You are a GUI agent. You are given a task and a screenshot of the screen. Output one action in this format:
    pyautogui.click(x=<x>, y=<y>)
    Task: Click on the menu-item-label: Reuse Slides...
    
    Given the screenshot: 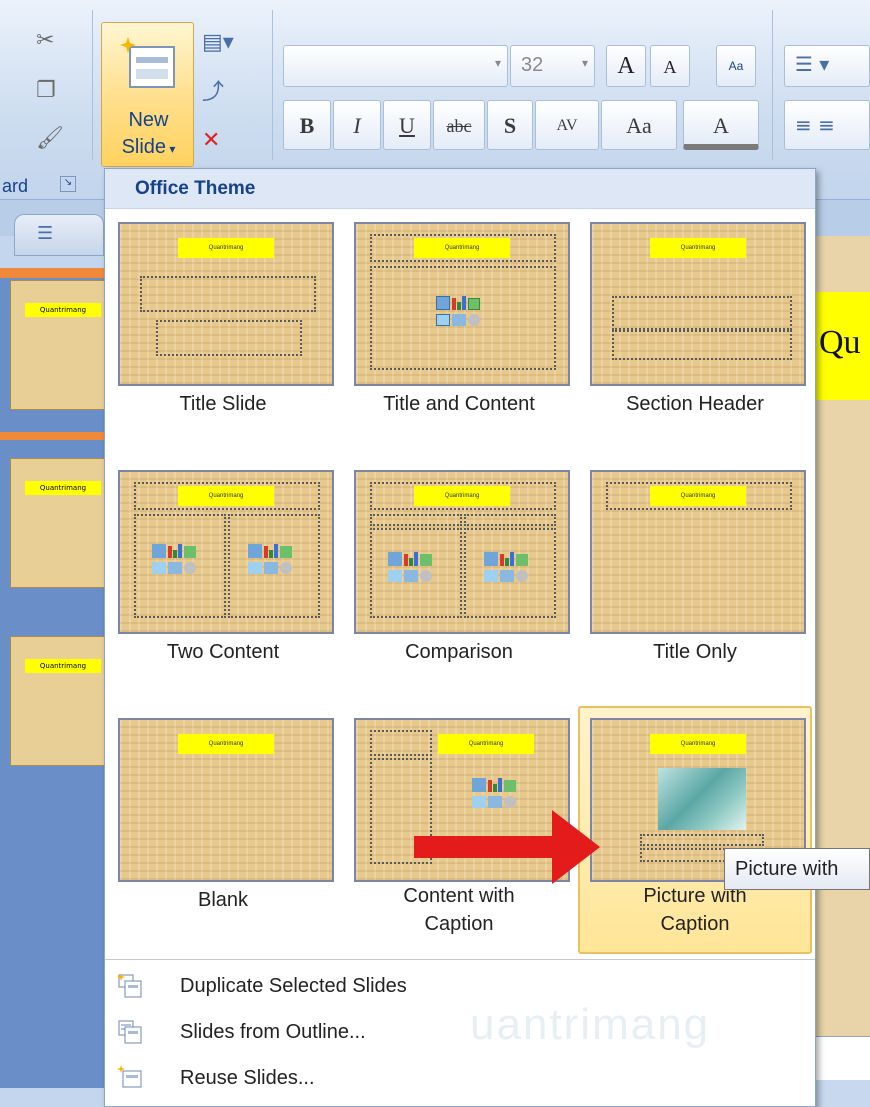 What is the action you would take?
    pyautogui.click(x=247, y=1078)
    